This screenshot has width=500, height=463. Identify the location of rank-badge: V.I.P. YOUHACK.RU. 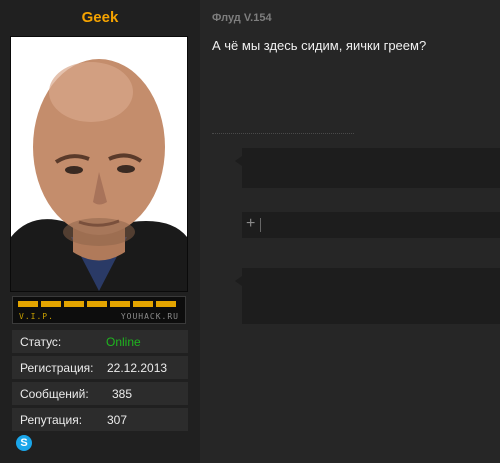
(99, 310).